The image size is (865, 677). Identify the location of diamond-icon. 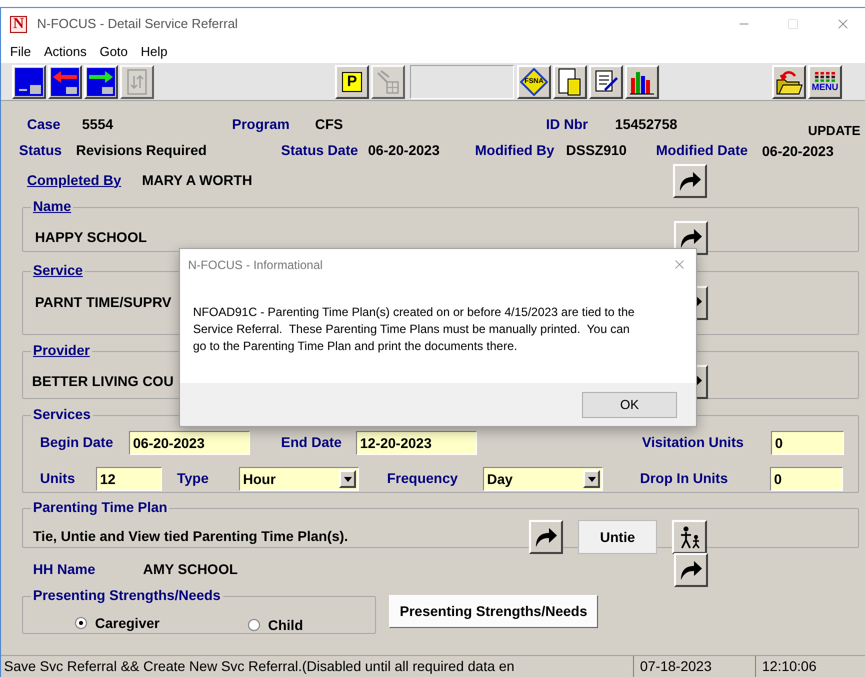
(534, 82).